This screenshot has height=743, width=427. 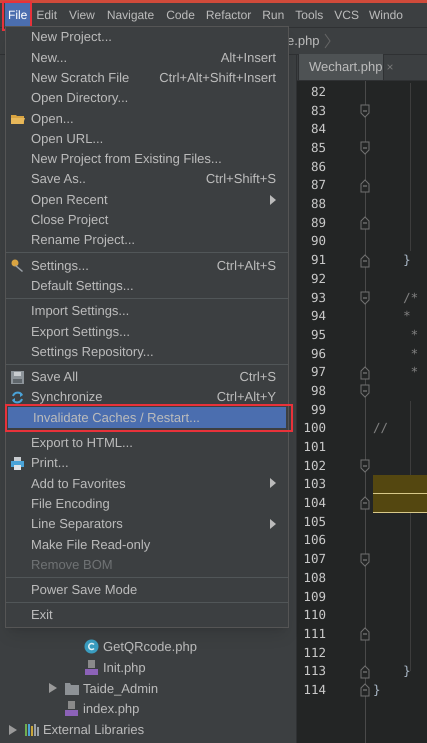 What do you see at coordinates (314, 671) in the screenshot?
I see `line-number: 113` at bounding box center [314, 671].